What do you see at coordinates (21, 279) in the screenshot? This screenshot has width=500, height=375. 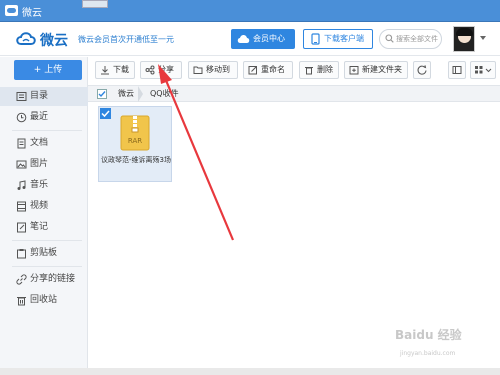 I see `link-icon` at bounding box center [21, 279].